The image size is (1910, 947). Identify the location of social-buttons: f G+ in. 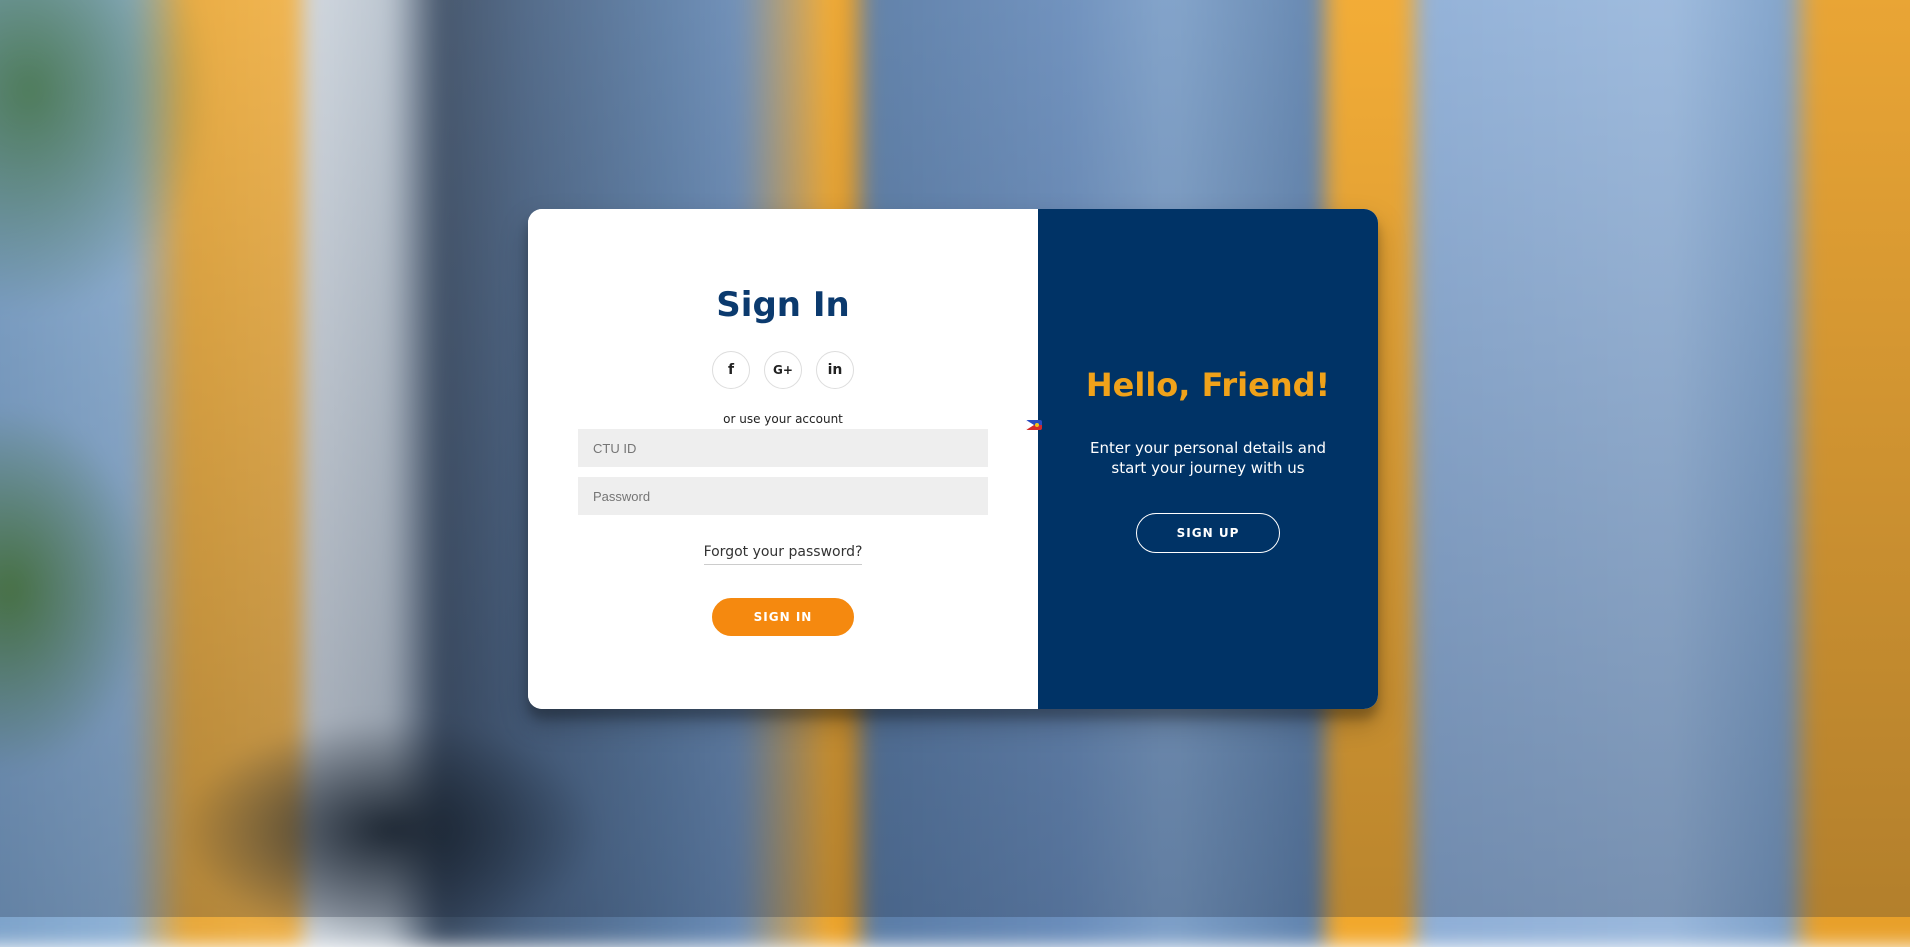
(783, 370).